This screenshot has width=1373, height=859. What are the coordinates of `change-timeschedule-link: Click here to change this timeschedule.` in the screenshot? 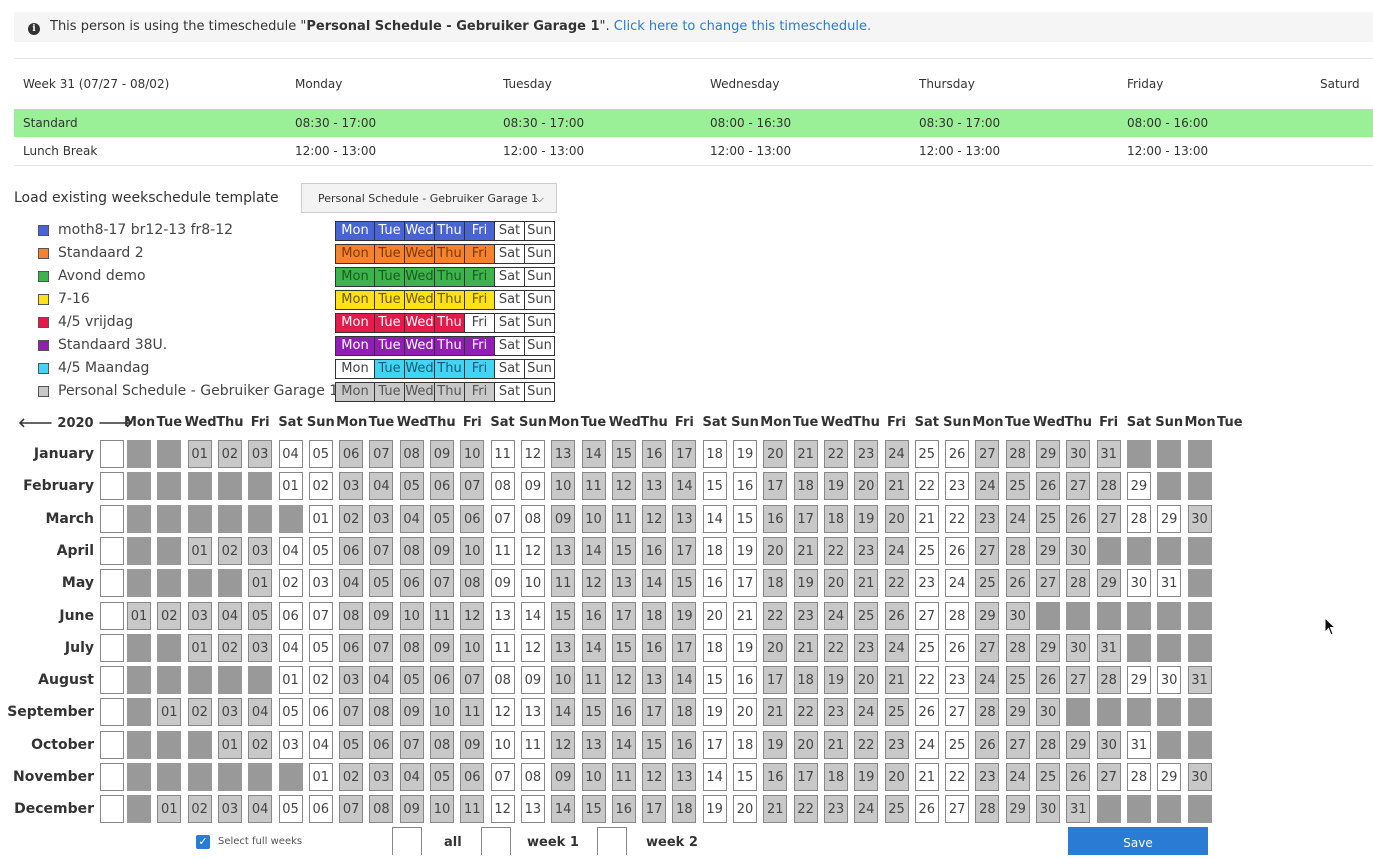 It's located at (742, 26).